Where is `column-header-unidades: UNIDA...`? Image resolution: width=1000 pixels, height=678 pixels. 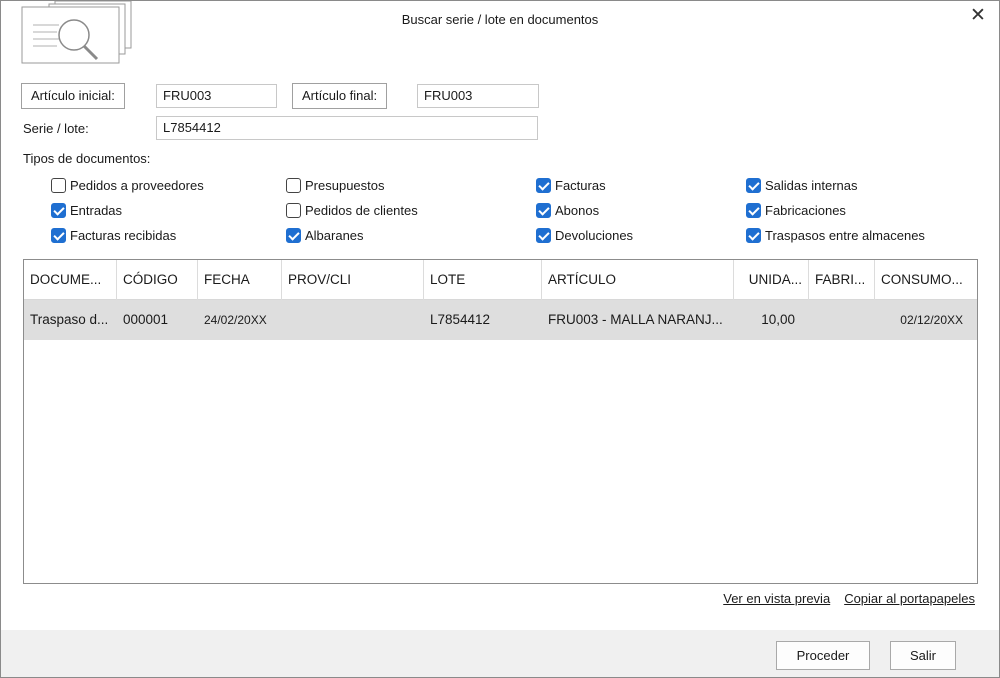
column-header-unidades: UNIDA... is located at coordinates (771, 280).